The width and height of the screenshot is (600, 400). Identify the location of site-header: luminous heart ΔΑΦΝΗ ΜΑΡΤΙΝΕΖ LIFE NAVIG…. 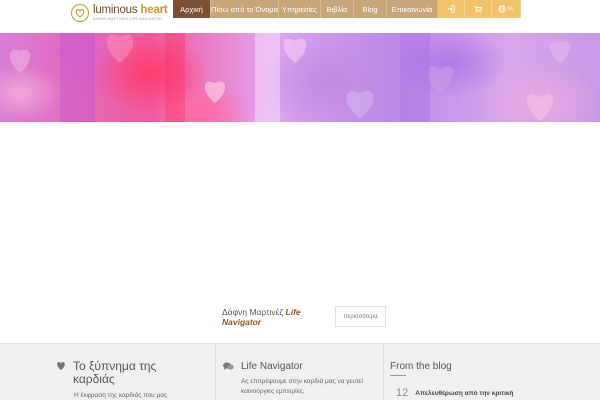
(300, 16).